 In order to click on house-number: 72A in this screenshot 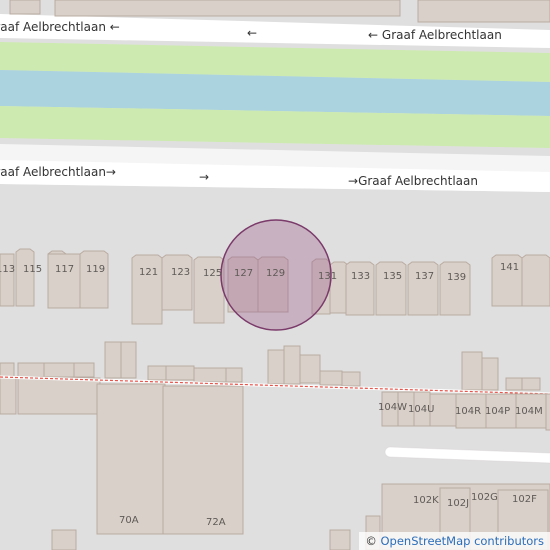, I will do `click(216, 522)`.